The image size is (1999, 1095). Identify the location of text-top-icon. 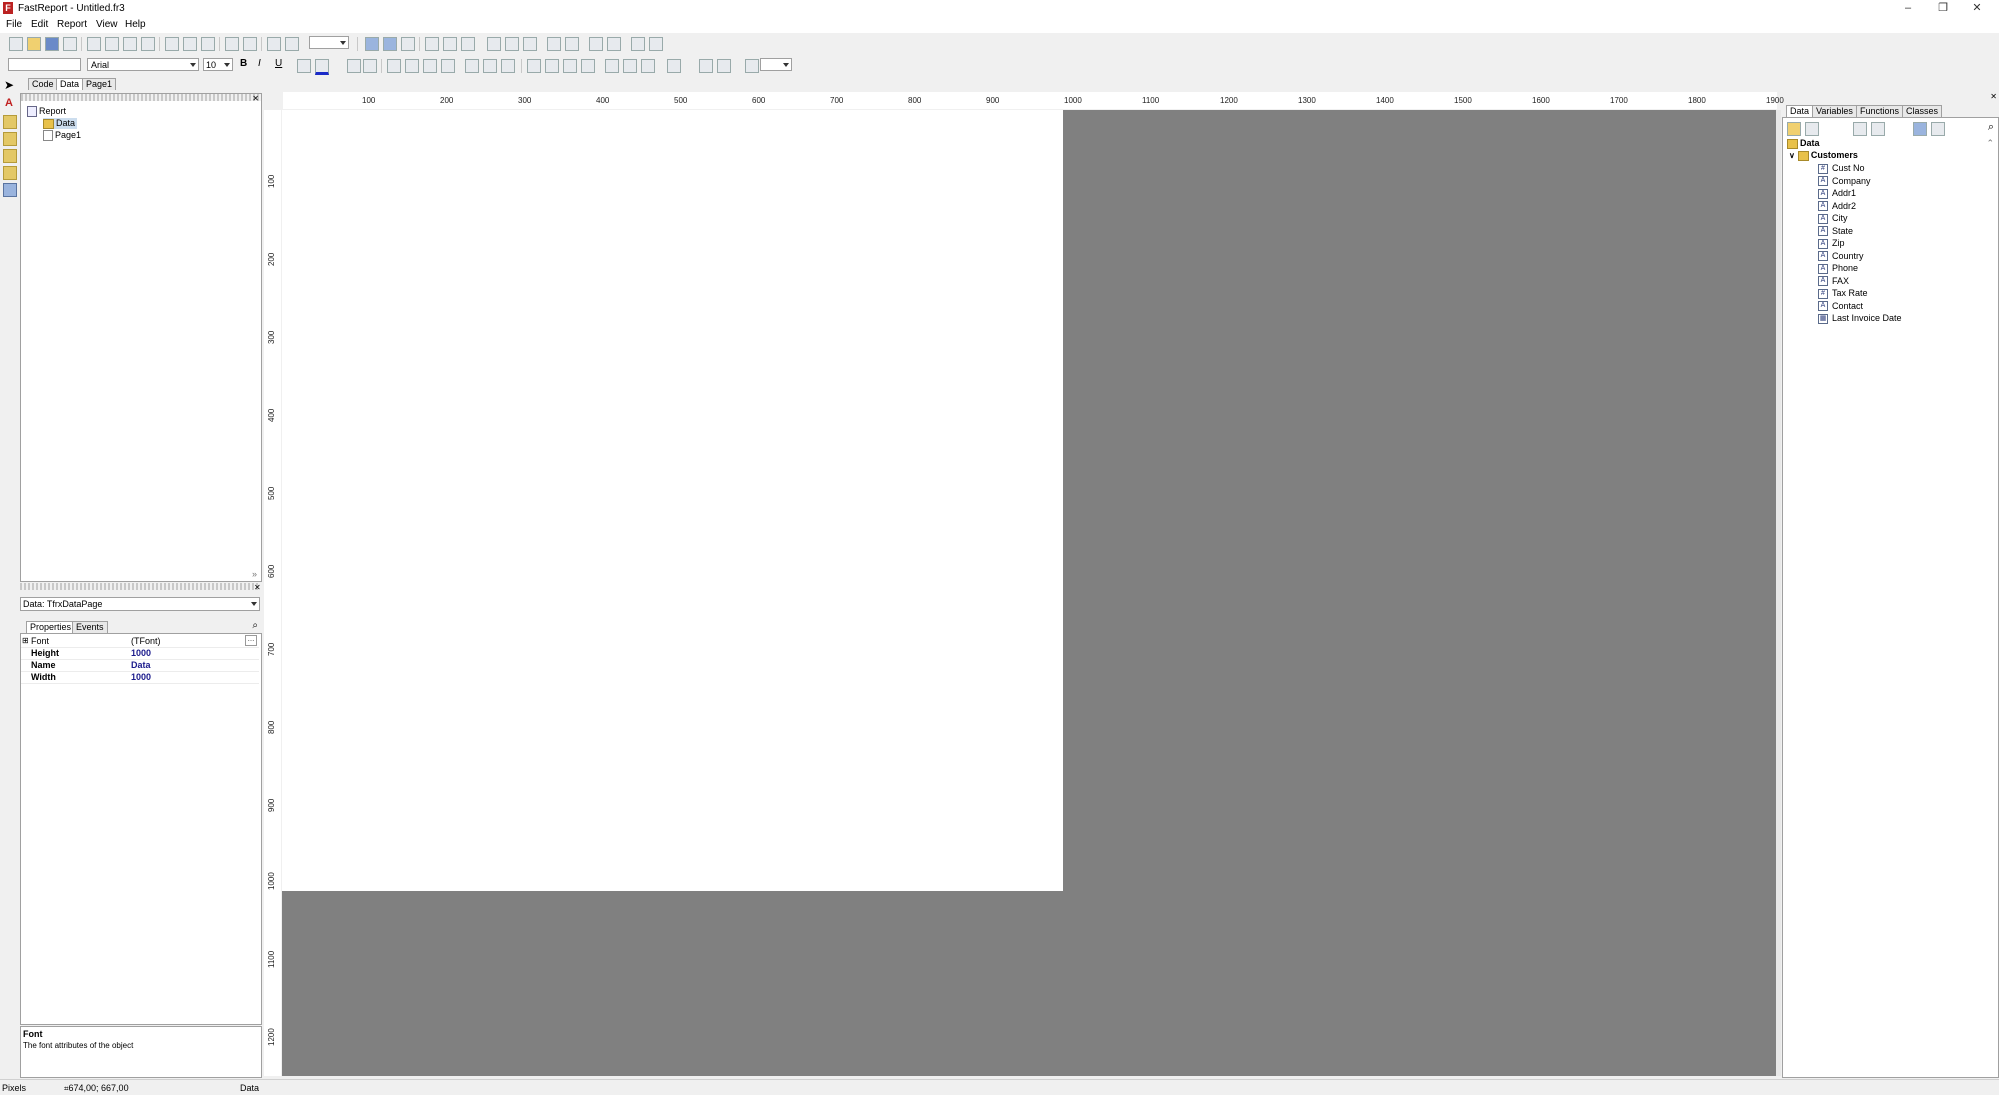
(472, 66).